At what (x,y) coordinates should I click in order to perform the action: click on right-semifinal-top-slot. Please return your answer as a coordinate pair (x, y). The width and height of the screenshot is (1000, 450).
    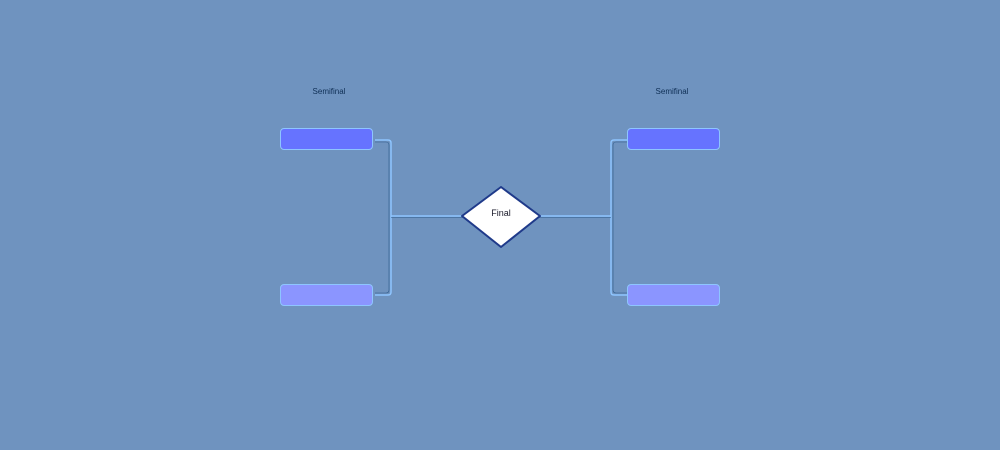
    Looking at the image, I should click on (673, 139).